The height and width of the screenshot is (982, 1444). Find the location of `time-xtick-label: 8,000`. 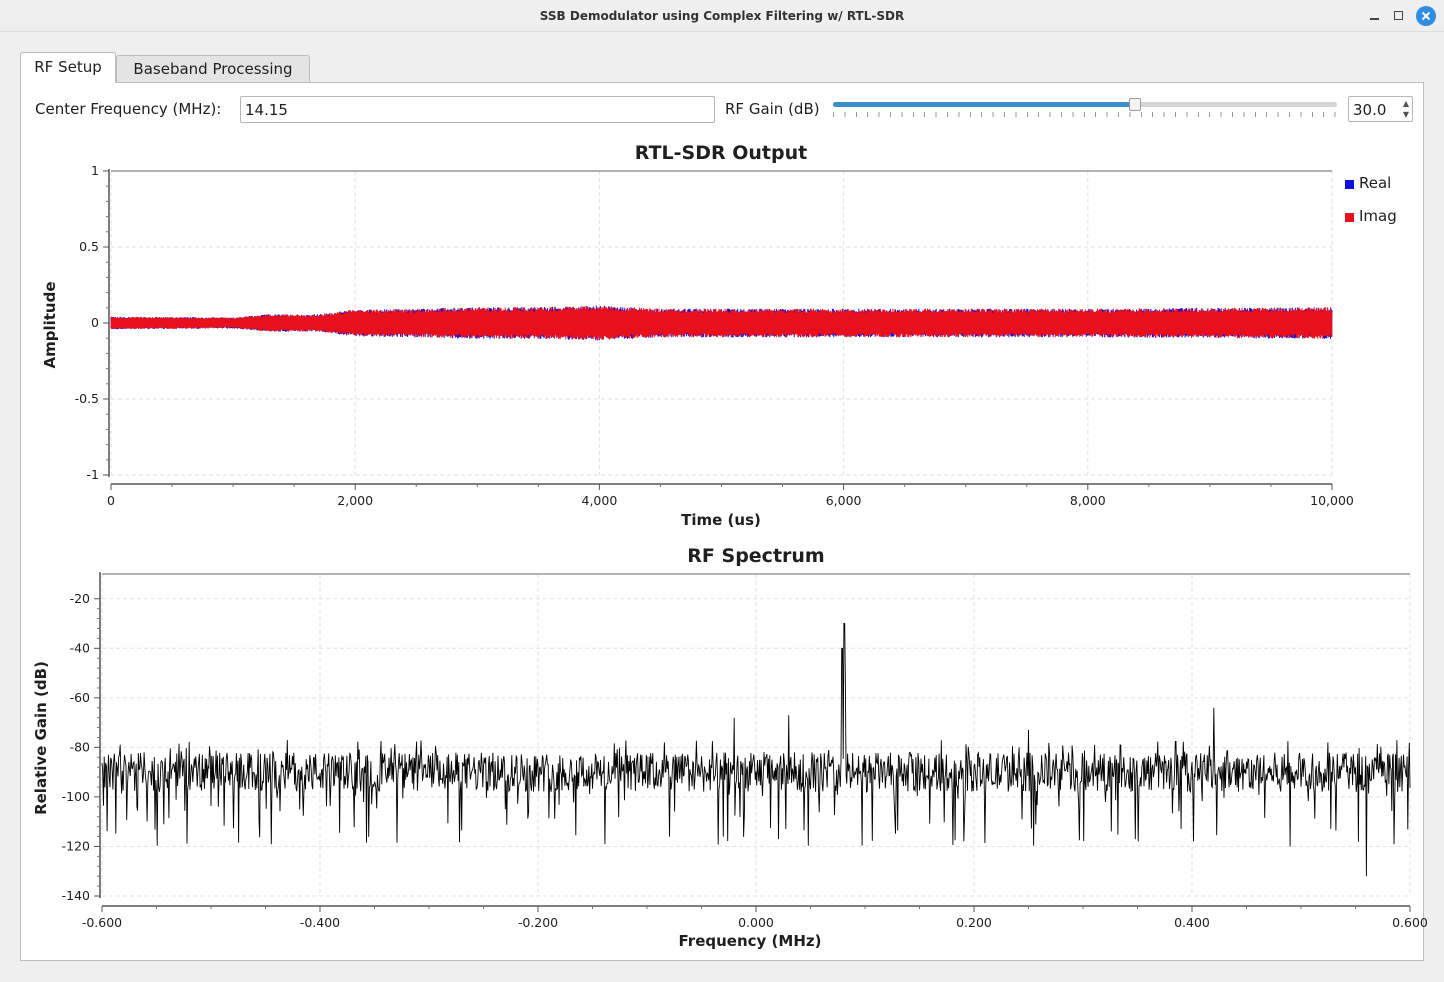

time-xtick-label: 8,000 is located at coordinates (1088, 500).